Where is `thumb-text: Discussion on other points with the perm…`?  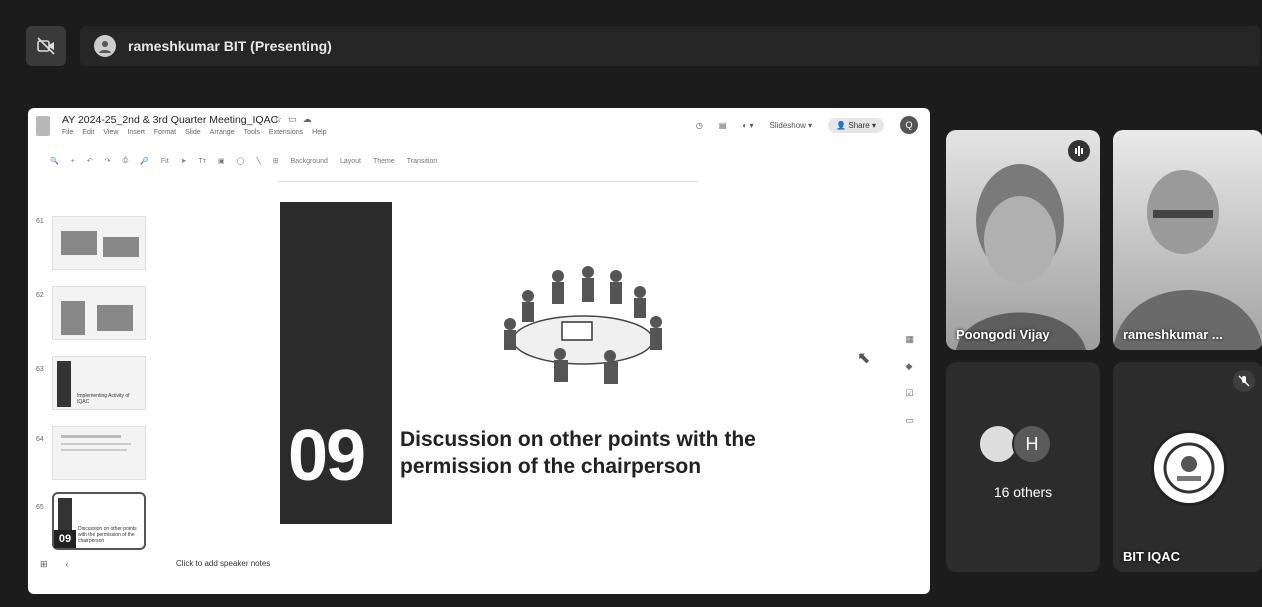
thumb-text: Discussion on other points with the perm… is located at coordinates (107, 535).